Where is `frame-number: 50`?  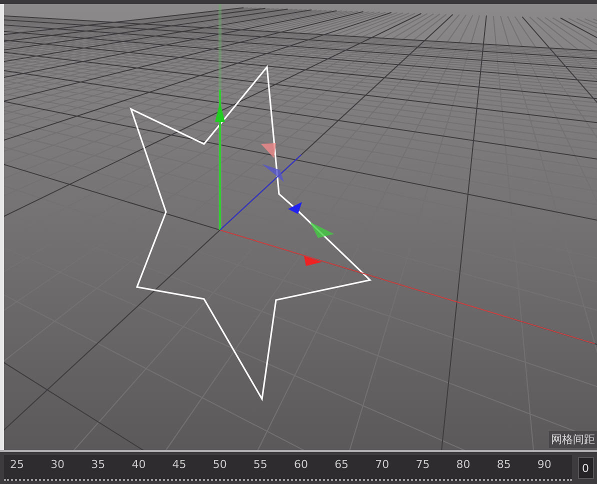
frame-number: 50 is located at coordinates (220, 464).